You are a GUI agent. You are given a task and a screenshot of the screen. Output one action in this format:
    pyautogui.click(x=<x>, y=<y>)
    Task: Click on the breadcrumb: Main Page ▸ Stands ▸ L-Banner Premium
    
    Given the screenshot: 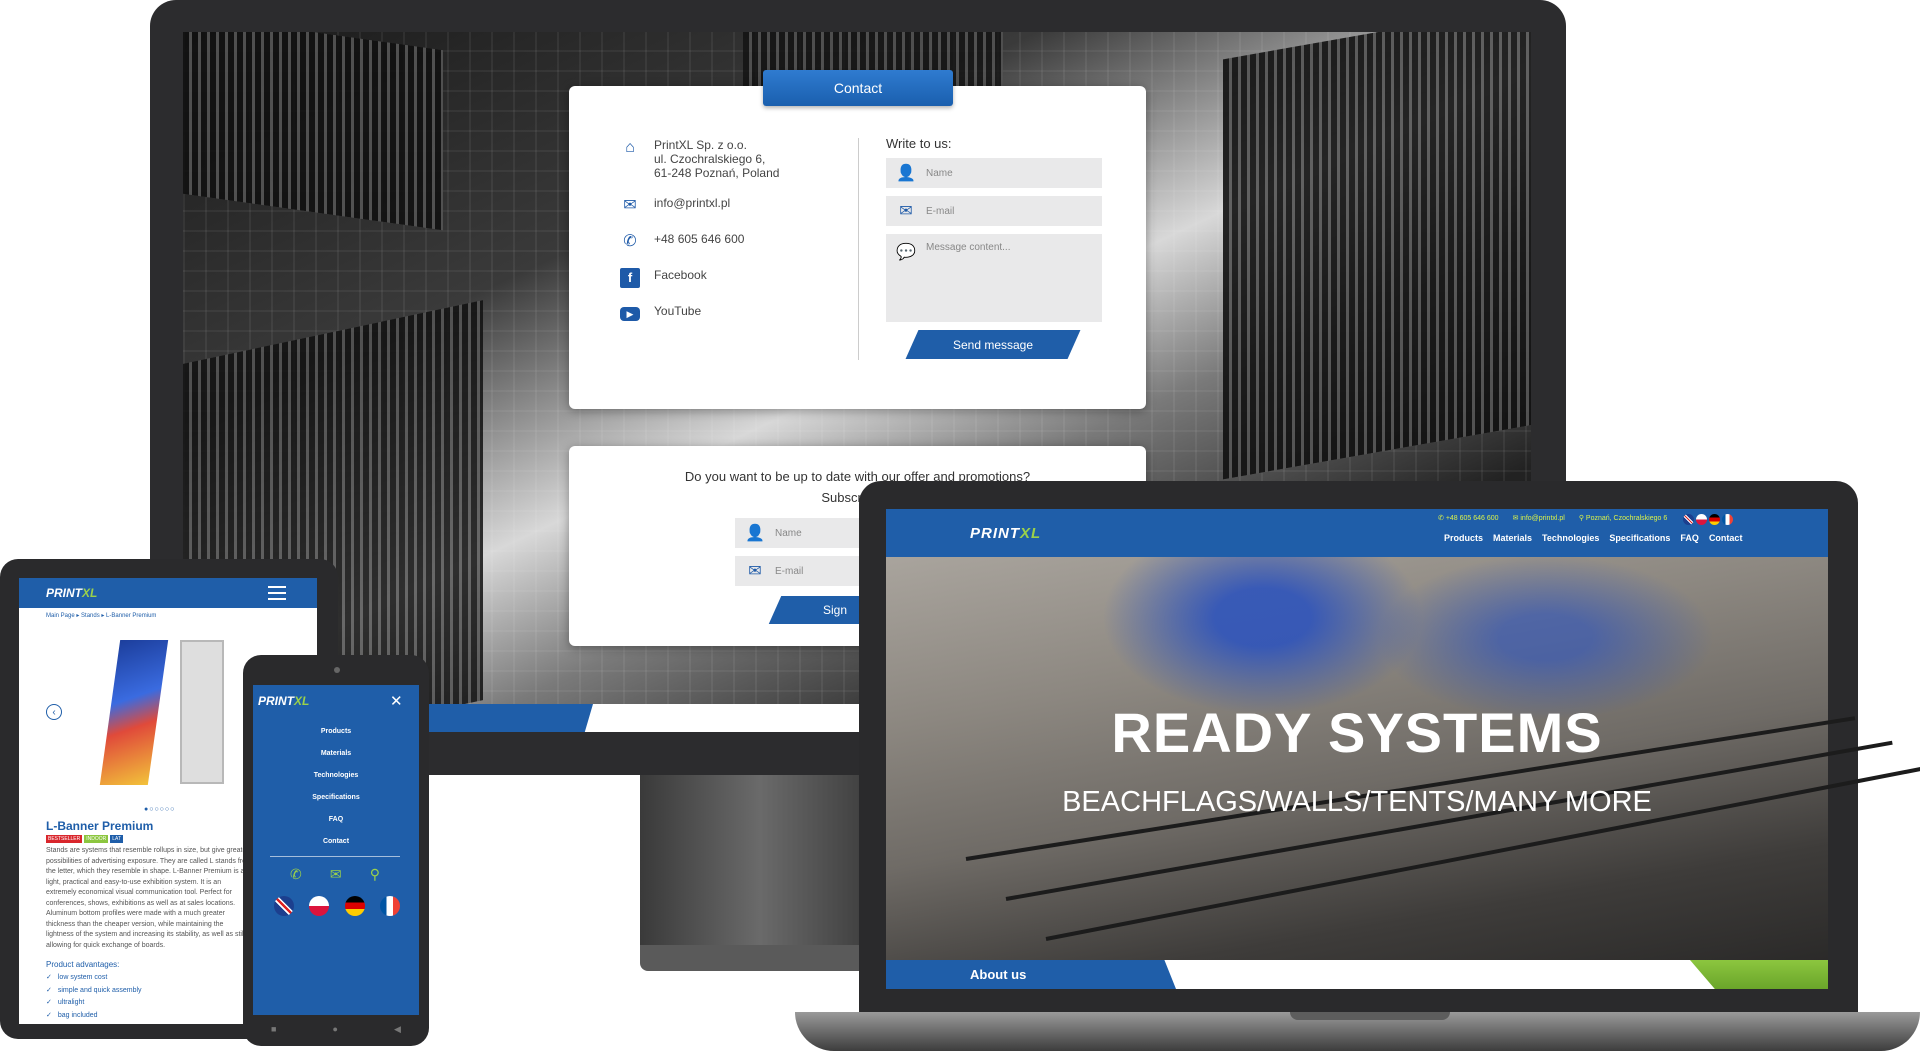 What is the action you would take?
    pyautogui.click(x=101, y=615)
    